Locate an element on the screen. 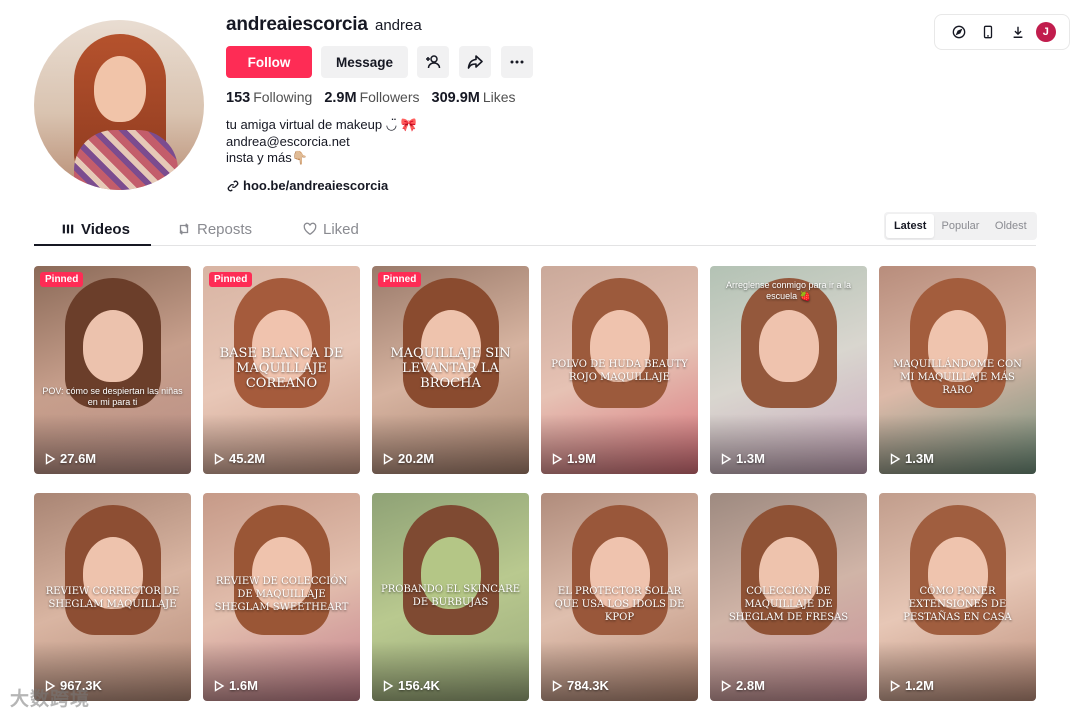 The height and width of the screenshot is (715, 1080). profile-stats: 153 Following 2.9M Followers 309.9M Likes is located at coordinates (371, 97).